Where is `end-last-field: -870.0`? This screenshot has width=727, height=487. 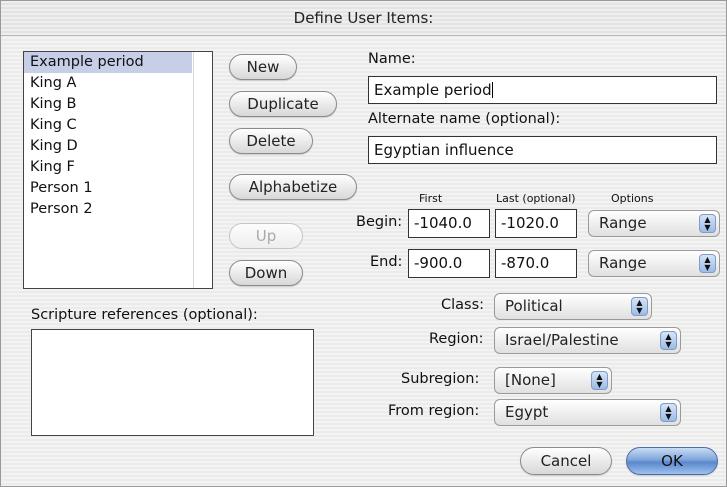 end-last-field: -870.0 is located at coordinates (536, 263).